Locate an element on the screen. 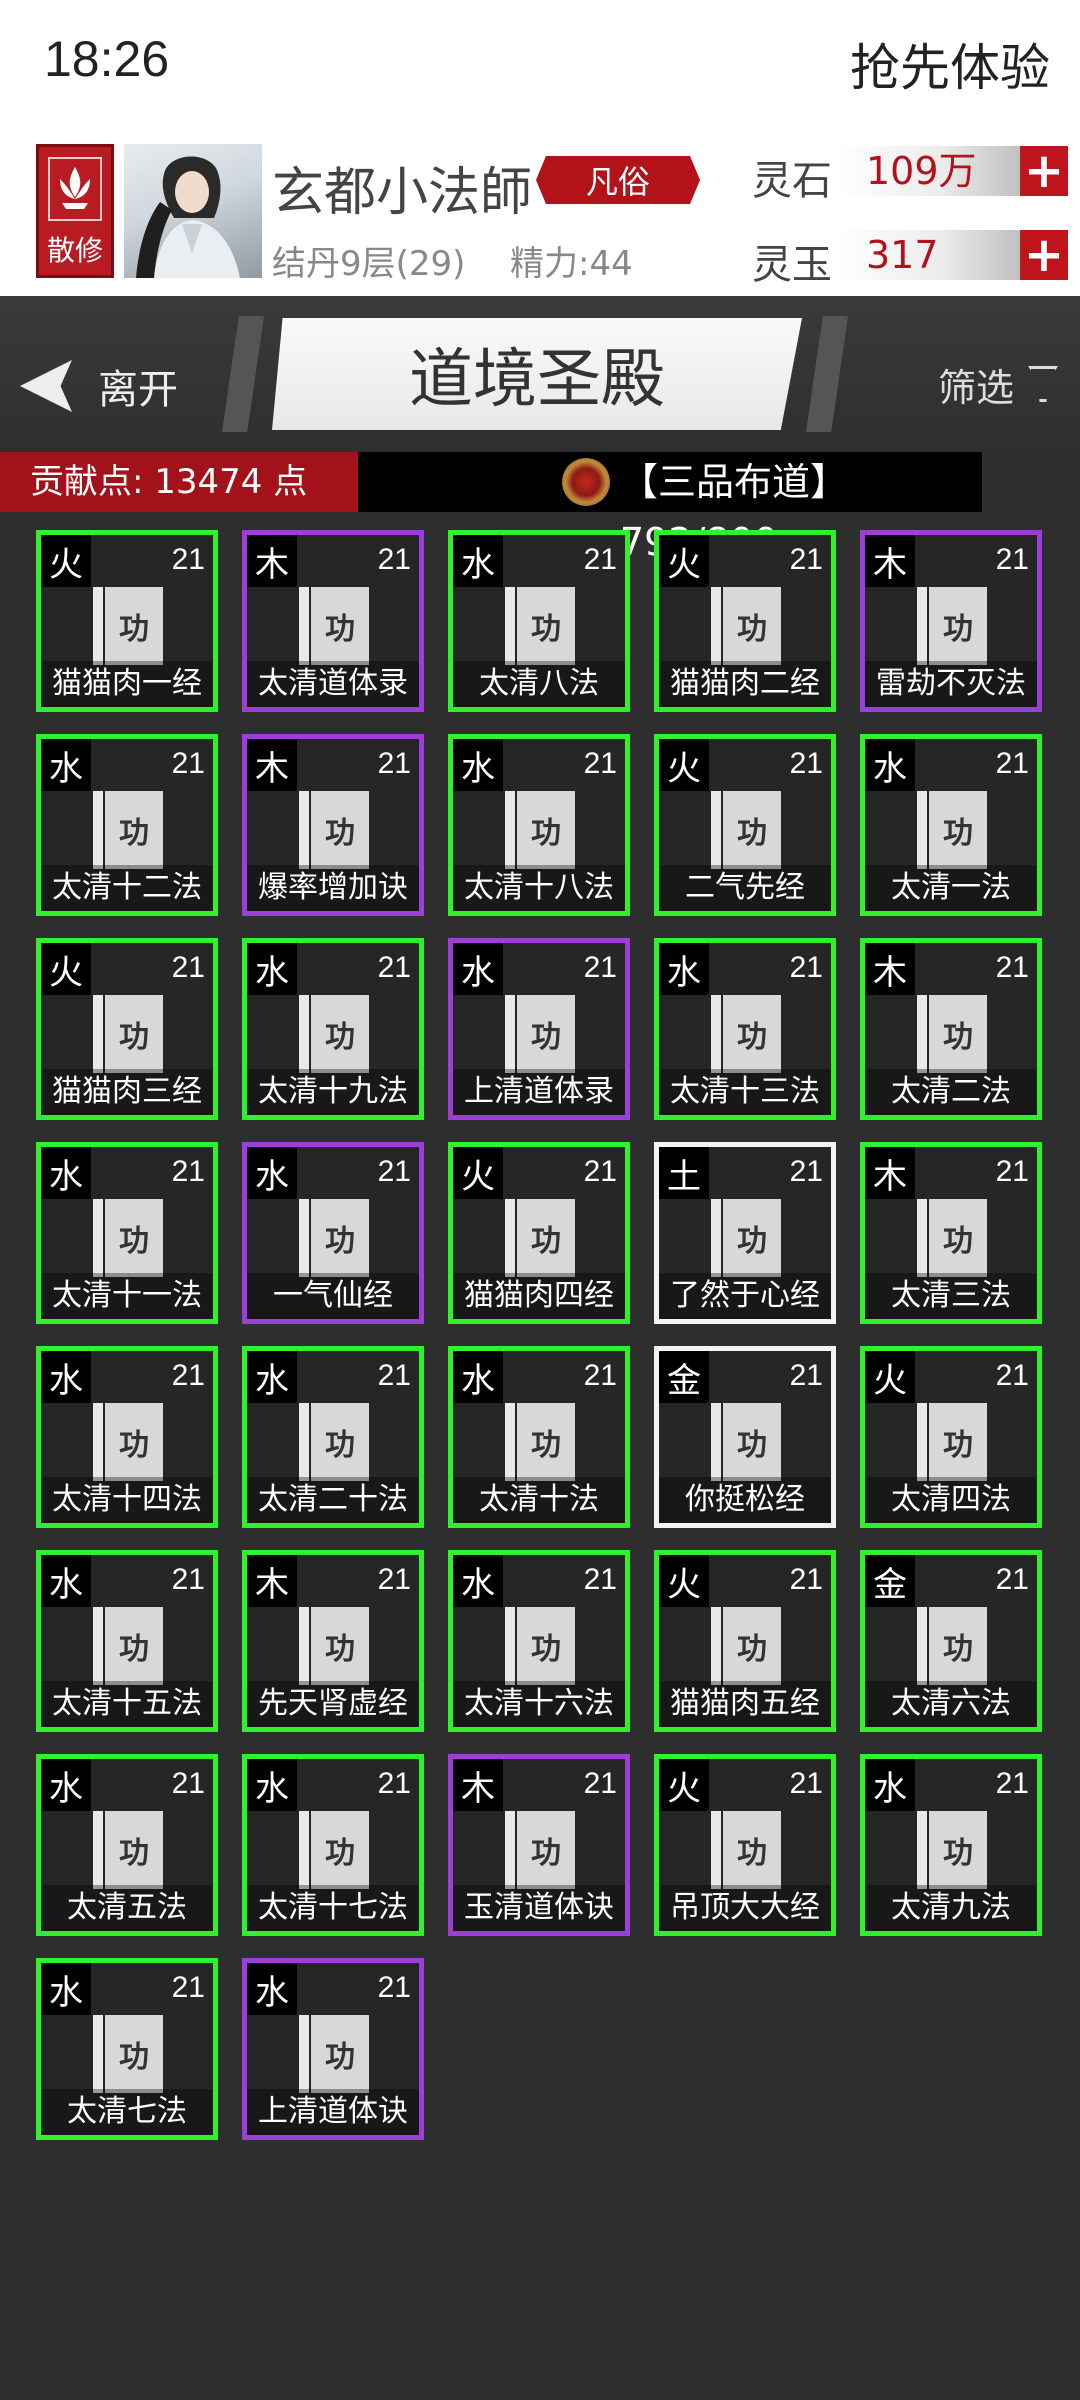  skill-card: 木 21 功太清三法 is located at coordinates (951, 1233).